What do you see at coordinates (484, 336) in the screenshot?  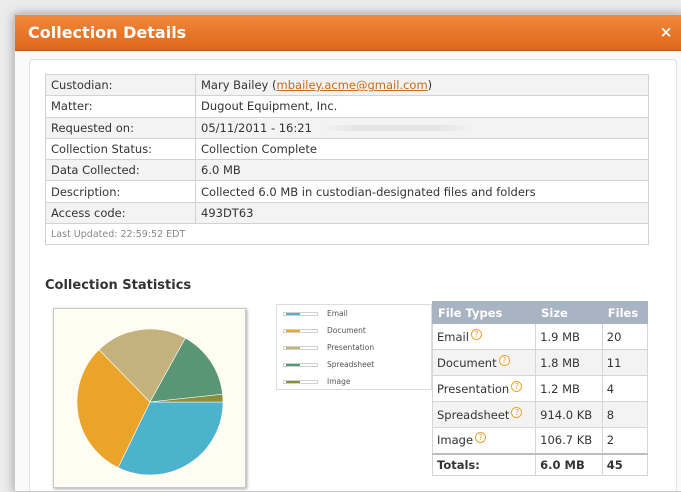 I see `file-type-cell: Email?` at bounding box center [484, 336].